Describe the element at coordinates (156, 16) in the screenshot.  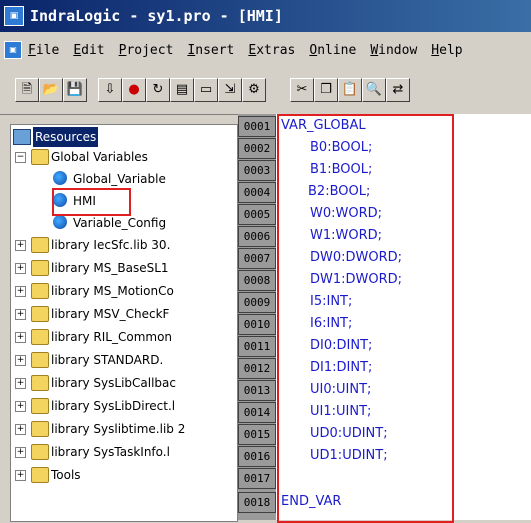
I see `window-title: IndraLogic - sy1.pro - [HMI]` at that location.